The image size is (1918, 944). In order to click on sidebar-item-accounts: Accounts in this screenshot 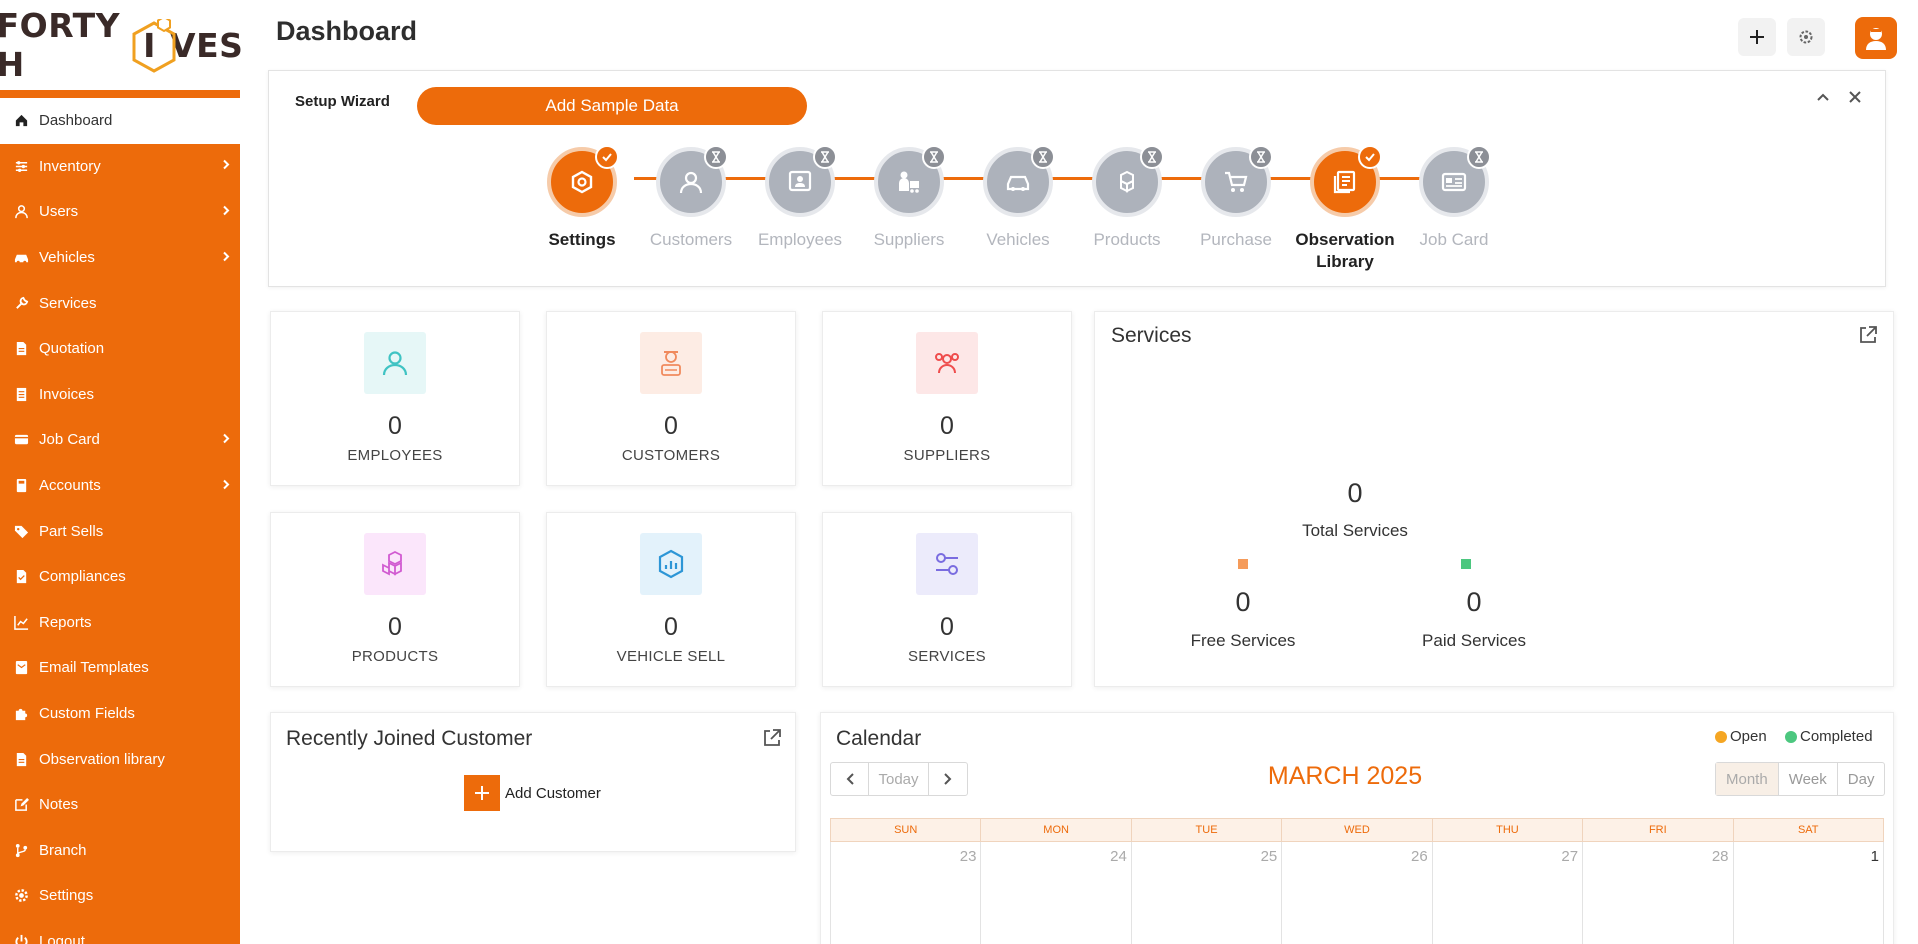, I will do `click(120, 486)`.